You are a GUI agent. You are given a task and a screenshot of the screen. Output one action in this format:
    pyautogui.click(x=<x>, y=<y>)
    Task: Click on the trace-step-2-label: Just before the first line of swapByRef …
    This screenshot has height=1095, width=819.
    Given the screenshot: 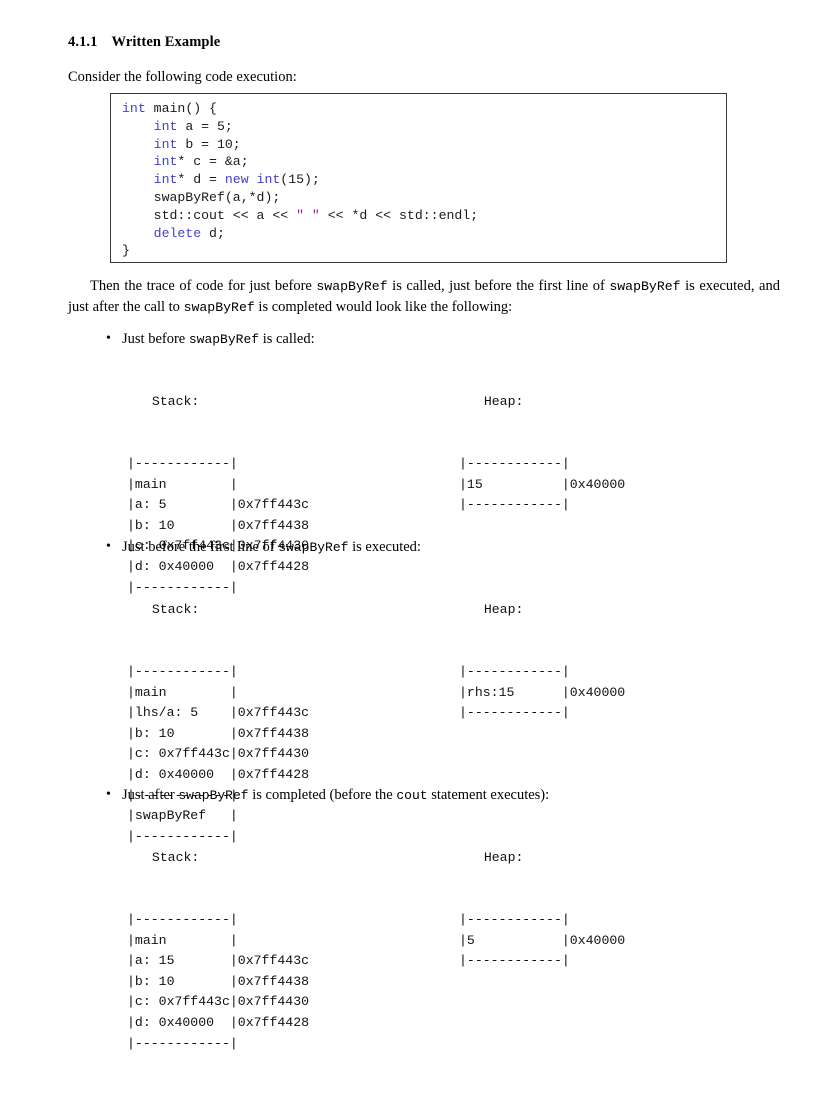 What is the action you would take?
    pyautogui.click(x=454, y=547)
    